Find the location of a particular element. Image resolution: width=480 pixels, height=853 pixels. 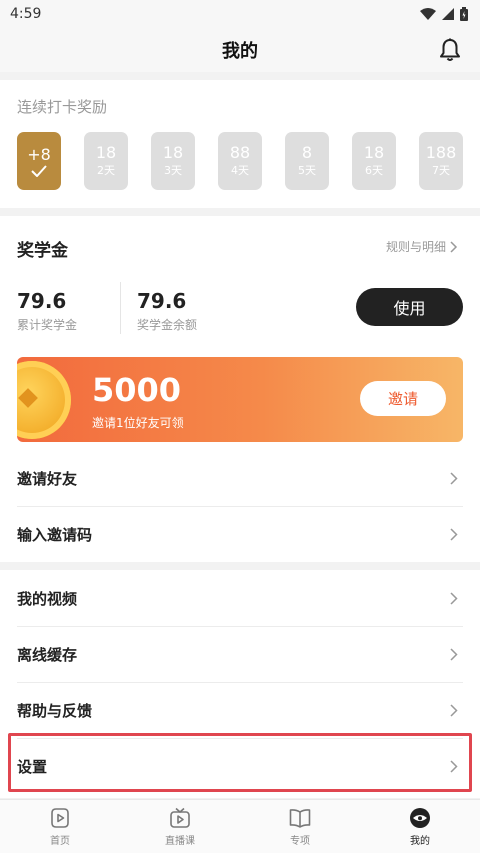

tab-topics: 专项 is located at coordinates (300, 826).